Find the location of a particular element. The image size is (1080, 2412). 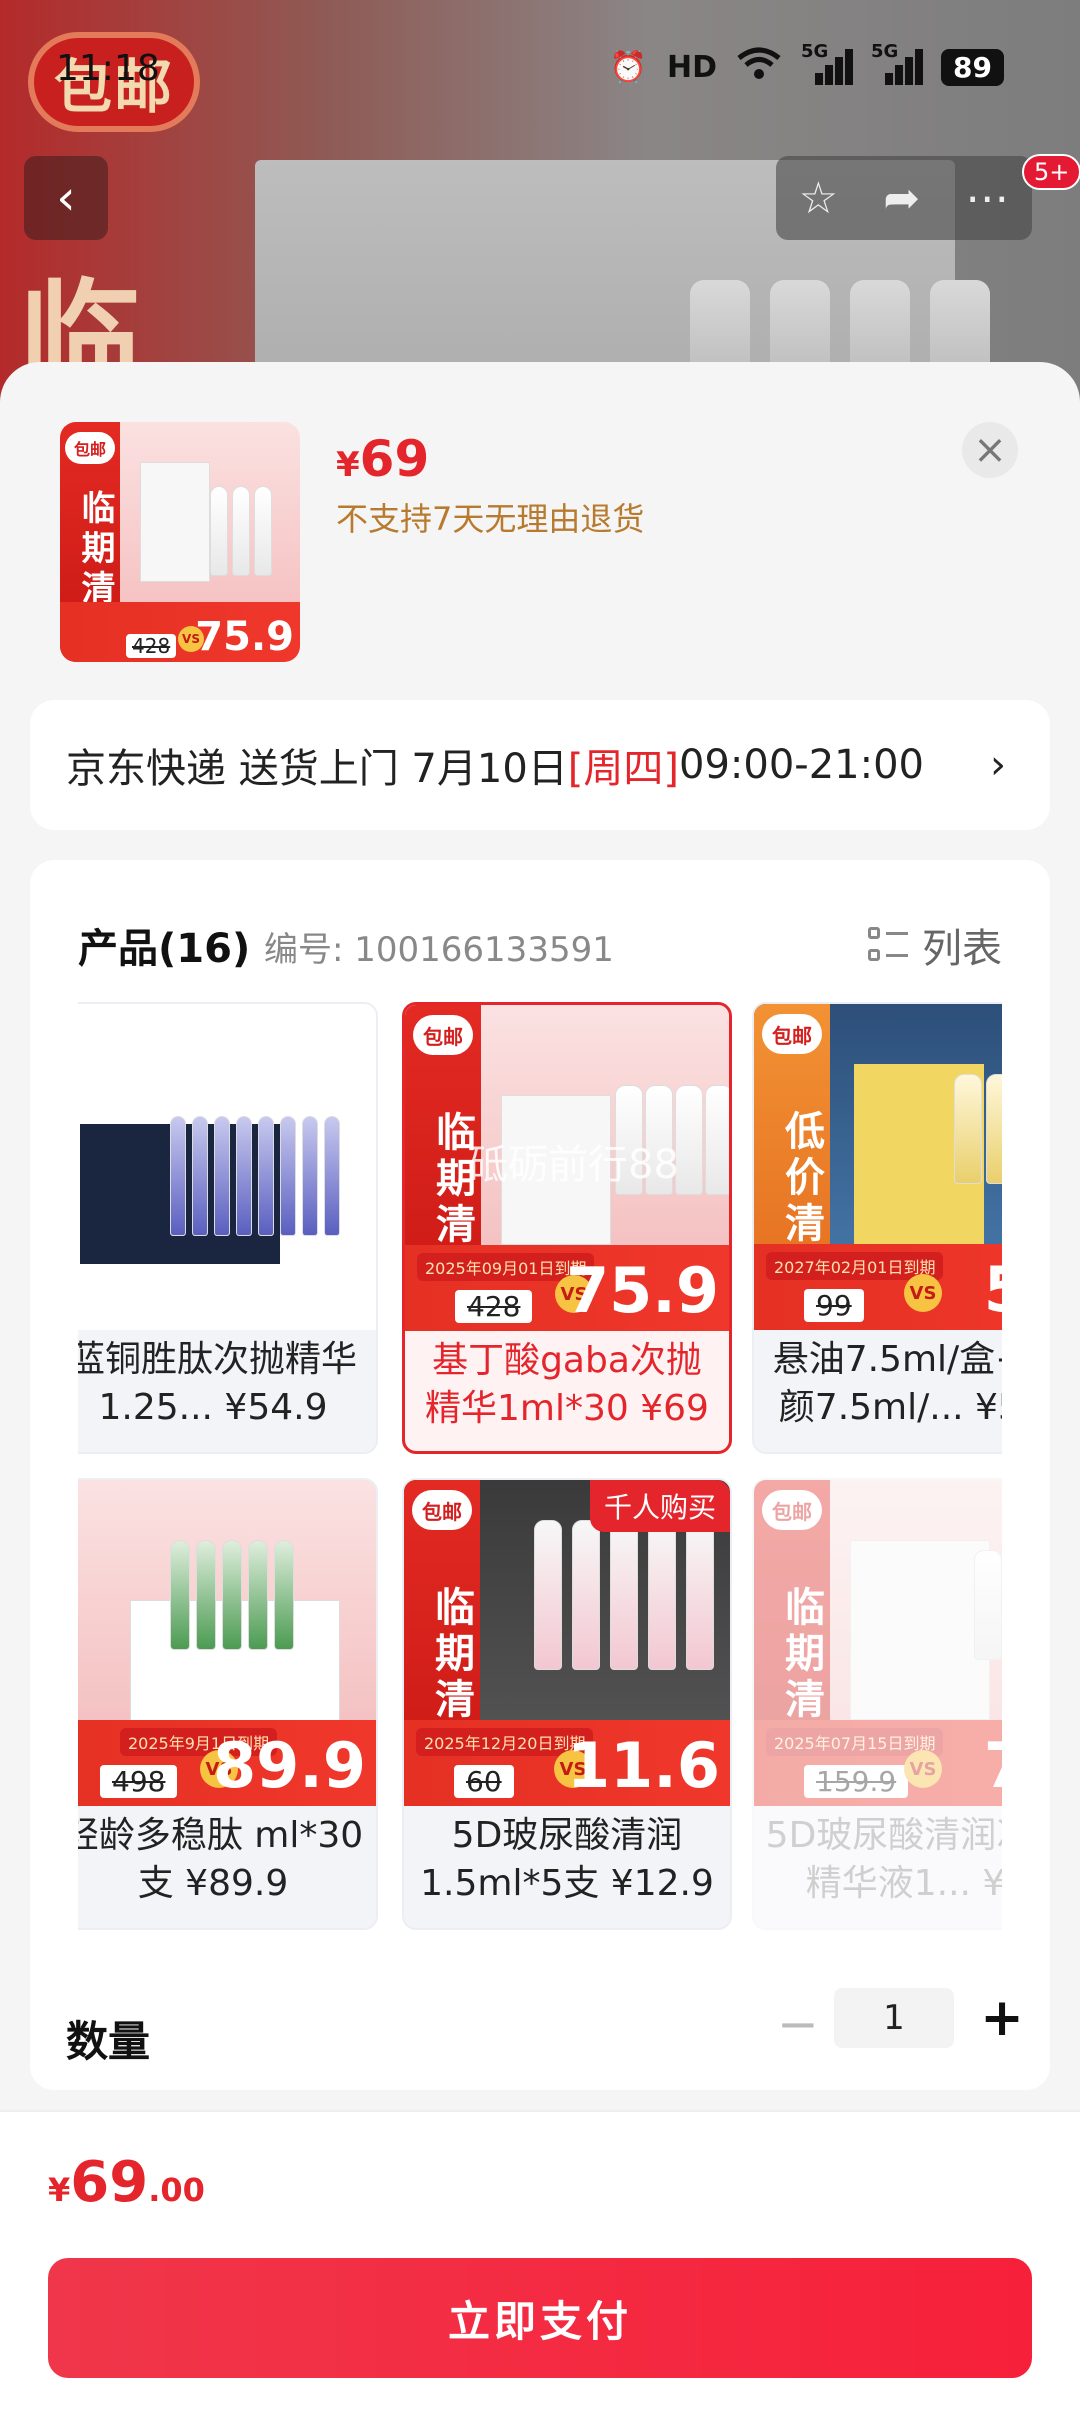

no-return-notice: 不支持7天无理由退货 is located at coordinates (490, 519).